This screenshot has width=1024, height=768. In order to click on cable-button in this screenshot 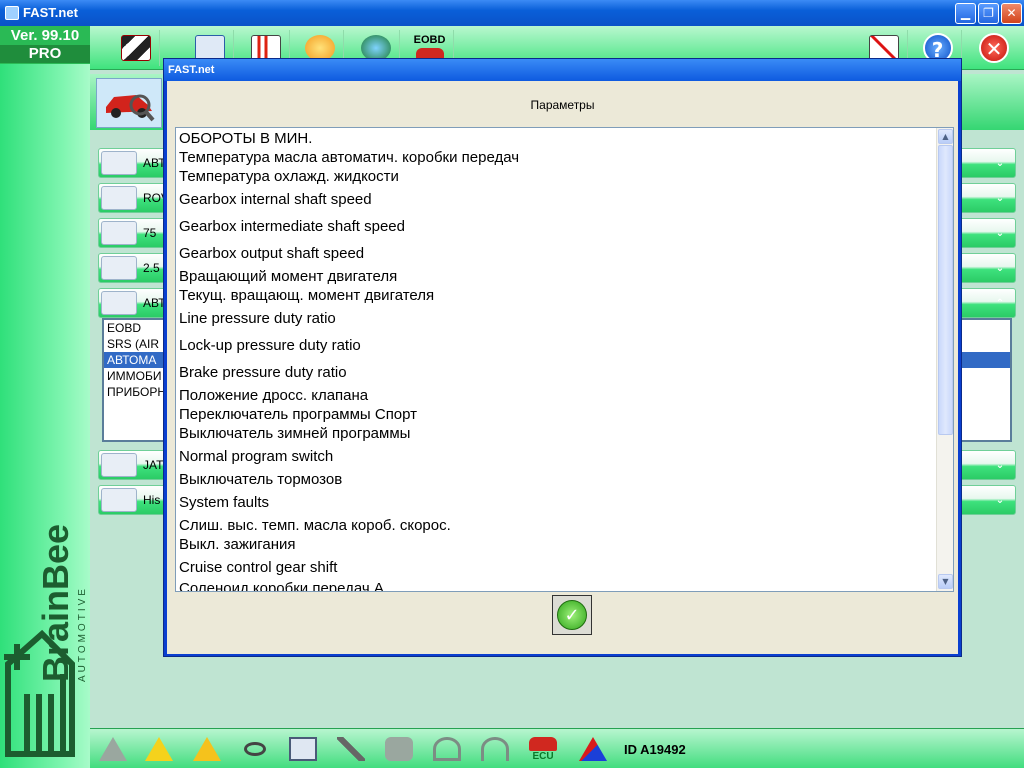, I will do `click(447, 749)`.